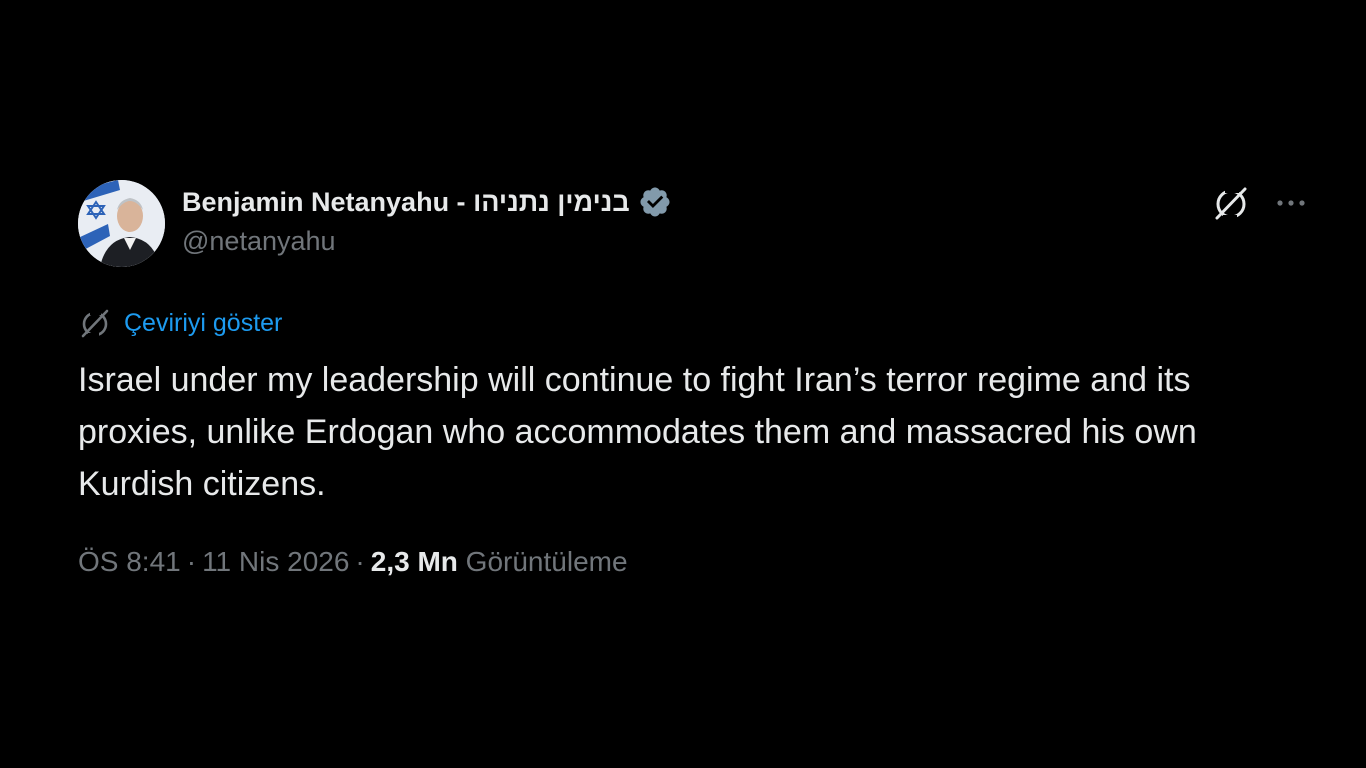  I want to click on avatar-image, so click(121, 223).